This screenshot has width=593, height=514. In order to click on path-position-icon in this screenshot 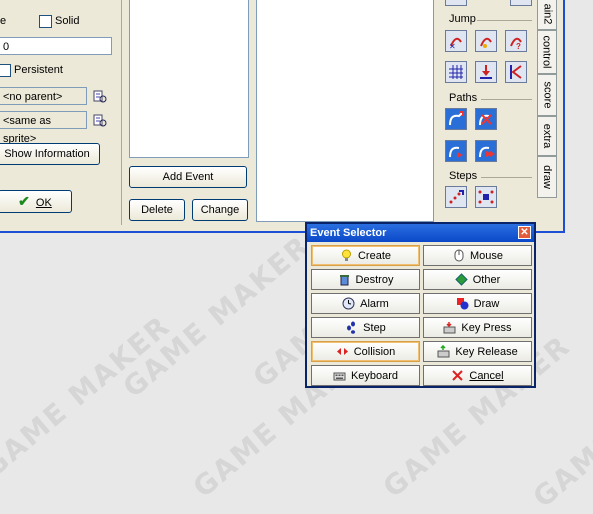, I will do `click(456, 151)`.